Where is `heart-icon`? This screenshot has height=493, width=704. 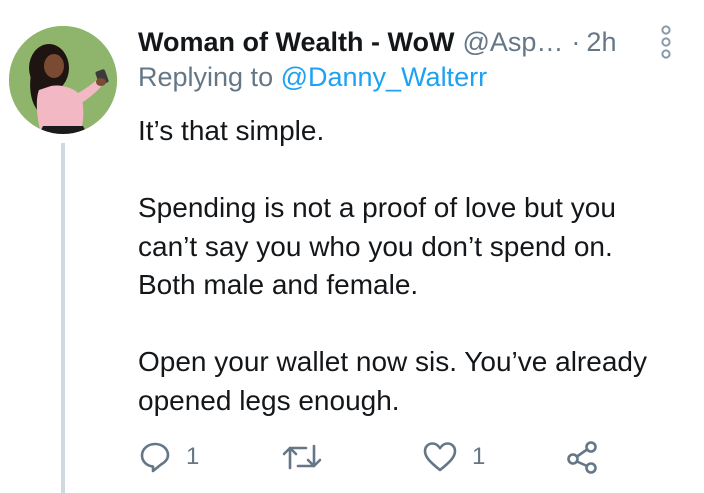 heart-icon is located at coordinates (440, 457).